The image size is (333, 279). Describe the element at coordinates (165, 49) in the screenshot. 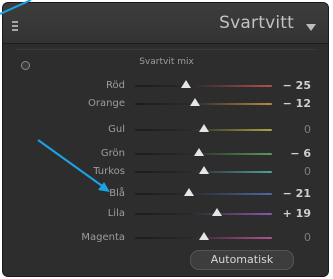

I see `divider` at that location.